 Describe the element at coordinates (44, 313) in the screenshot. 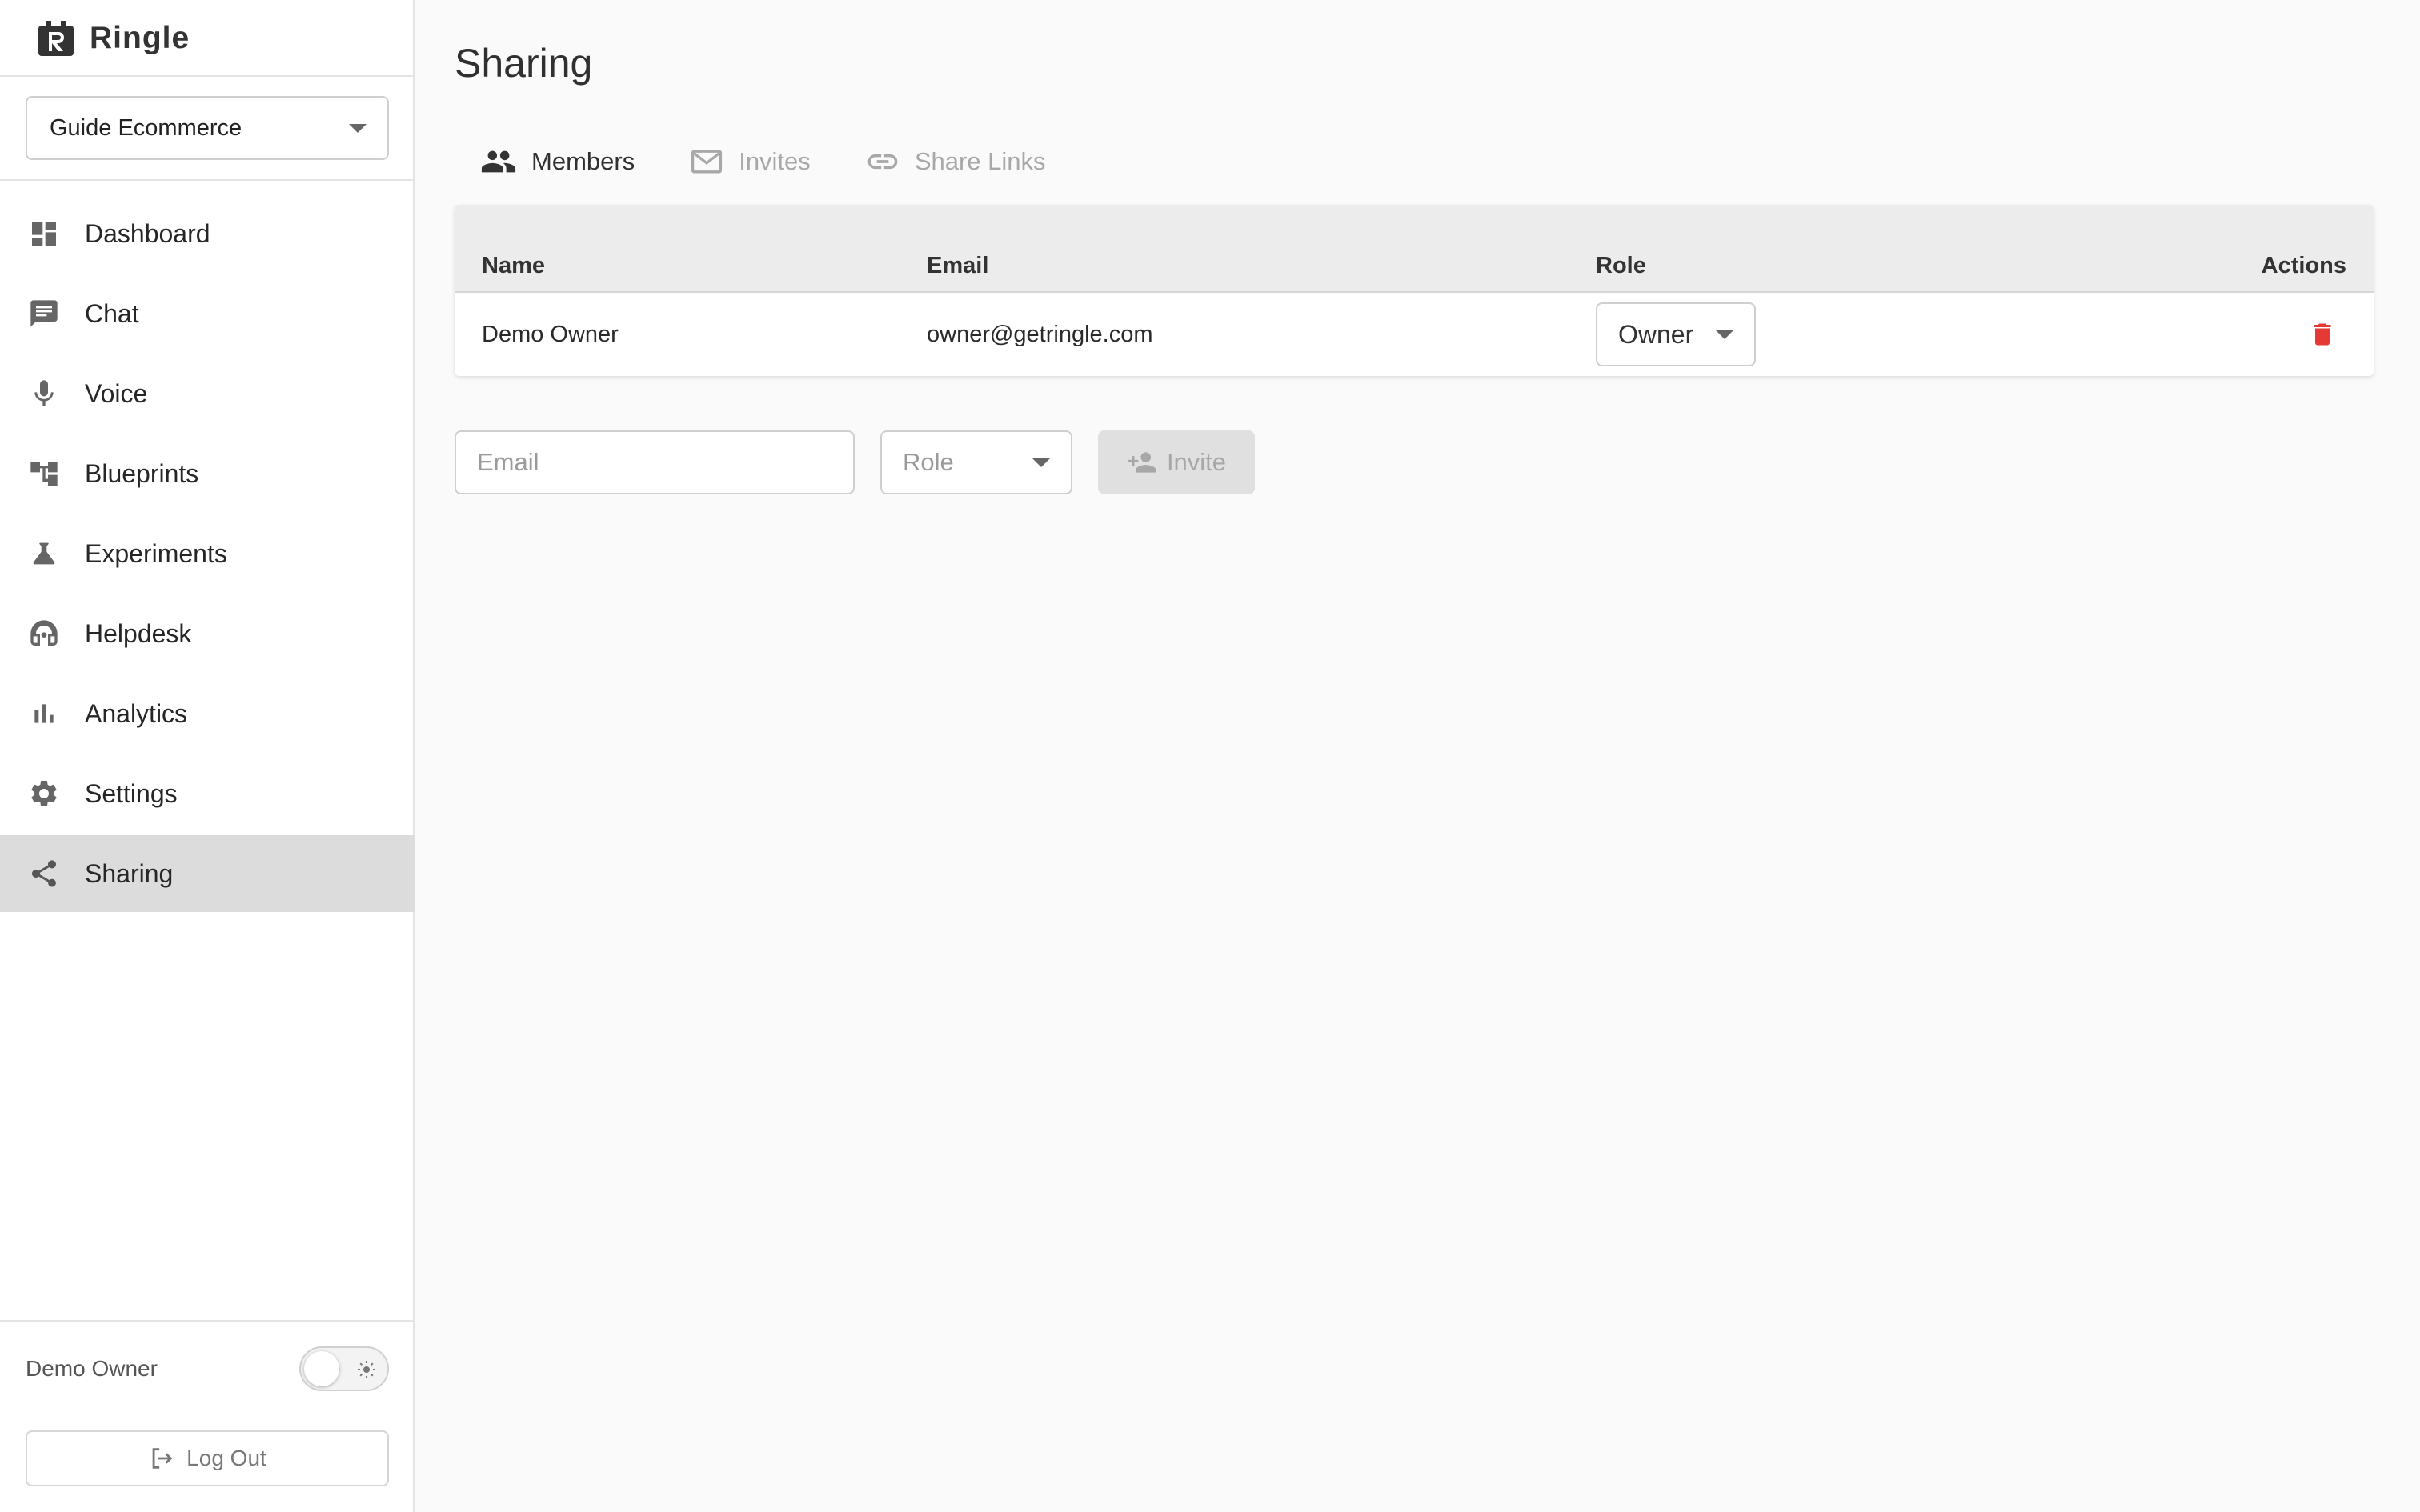

I see `chat-icon` at that location.